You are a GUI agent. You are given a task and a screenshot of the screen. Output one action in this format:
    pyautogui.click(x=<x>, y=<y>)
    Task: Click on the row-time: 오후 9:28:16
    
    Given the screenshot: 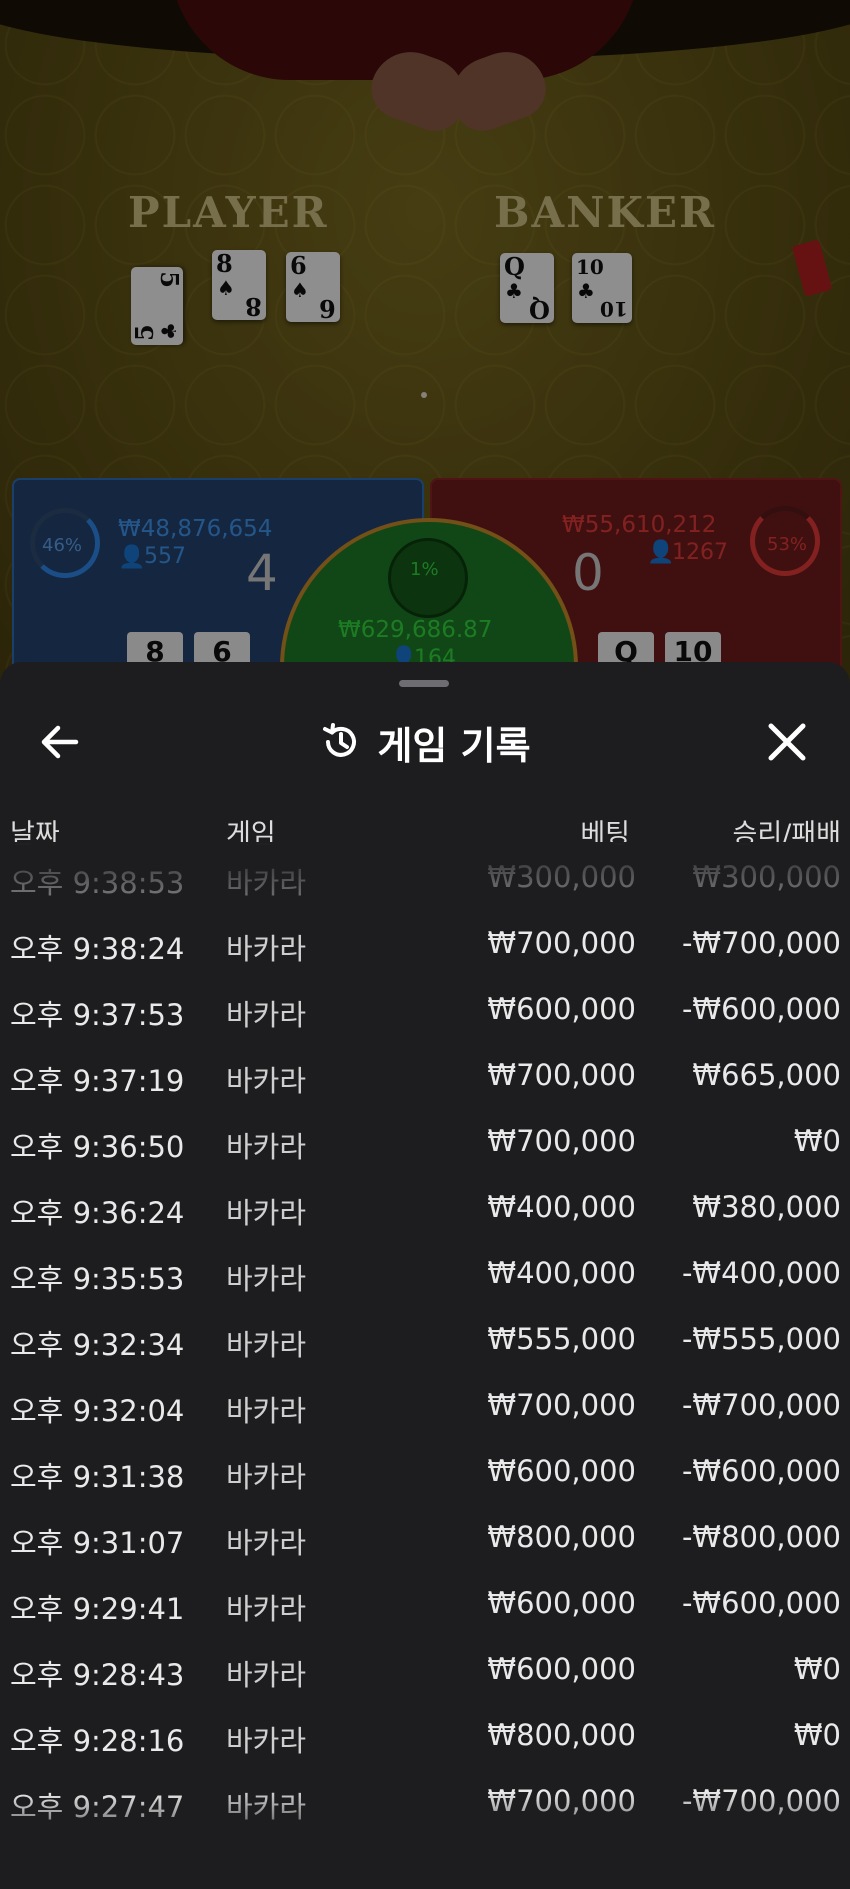 What is the action you would take?
    pyautogui.click(x=97, y=1741)
    